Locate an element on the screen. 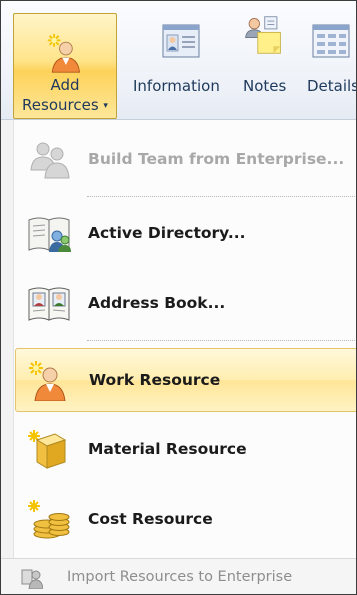  details-grid-icon is located at coordinates (331, 41).